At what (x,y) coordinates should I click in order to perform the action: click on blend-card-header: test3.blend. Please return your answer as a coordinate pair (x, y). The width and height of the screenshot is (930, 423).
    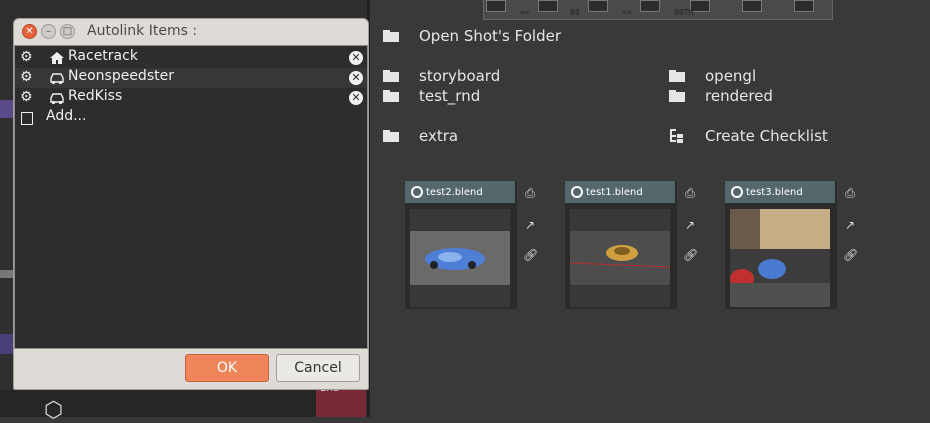
    Looking at the image, I should click on (780, 192).